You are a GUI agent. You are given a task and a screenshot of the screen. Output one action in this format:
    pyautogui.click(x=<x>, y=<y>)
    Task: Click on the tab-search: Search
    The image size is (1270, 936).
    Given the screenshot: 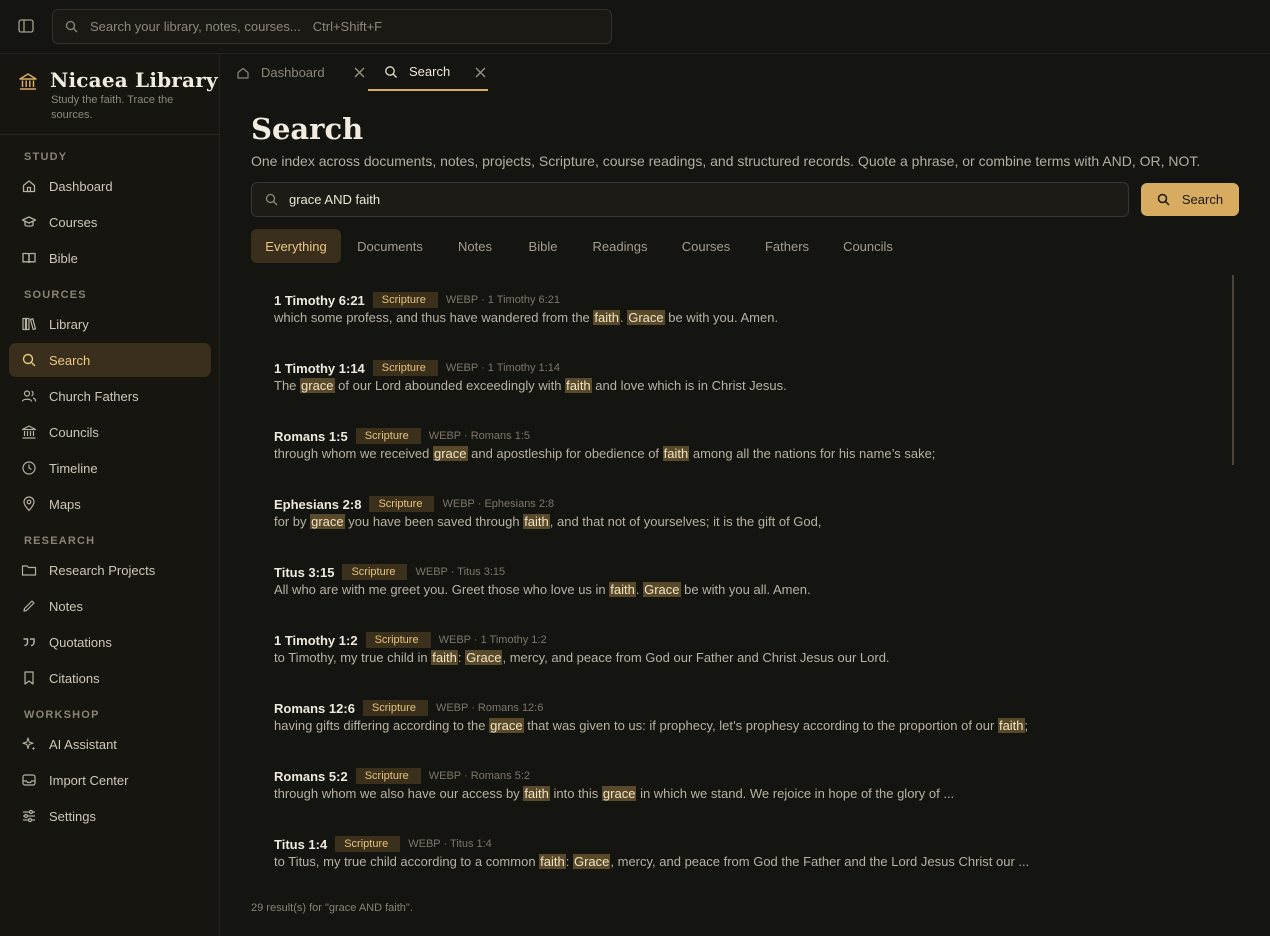 What is the action you would take?
    pyautogui.click(x=428, y=72)
    